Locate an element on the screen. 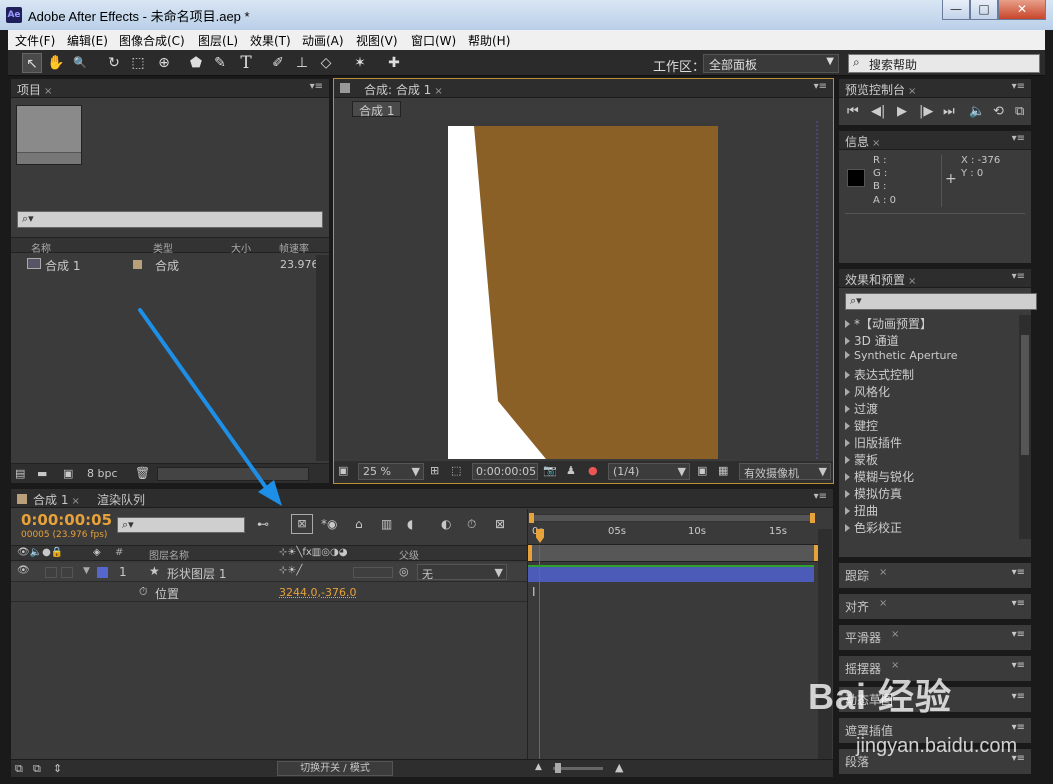  hide-shy-layers-icon: ⌂ is located at coordinates (359, 524).